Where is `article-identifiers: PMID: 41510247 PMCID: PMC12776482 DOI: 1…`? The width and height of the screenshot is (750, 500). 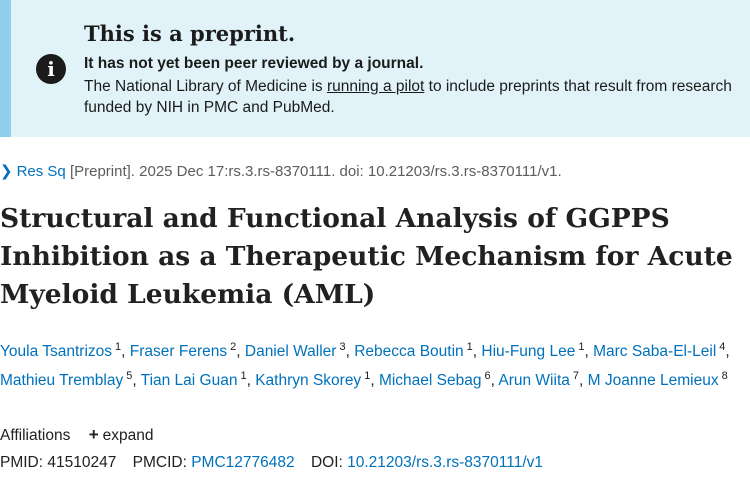 article-identifiers: PMID: 41510247 PMCID: PMC12776482 DOI: 1… is located at coordinates (271, 463).